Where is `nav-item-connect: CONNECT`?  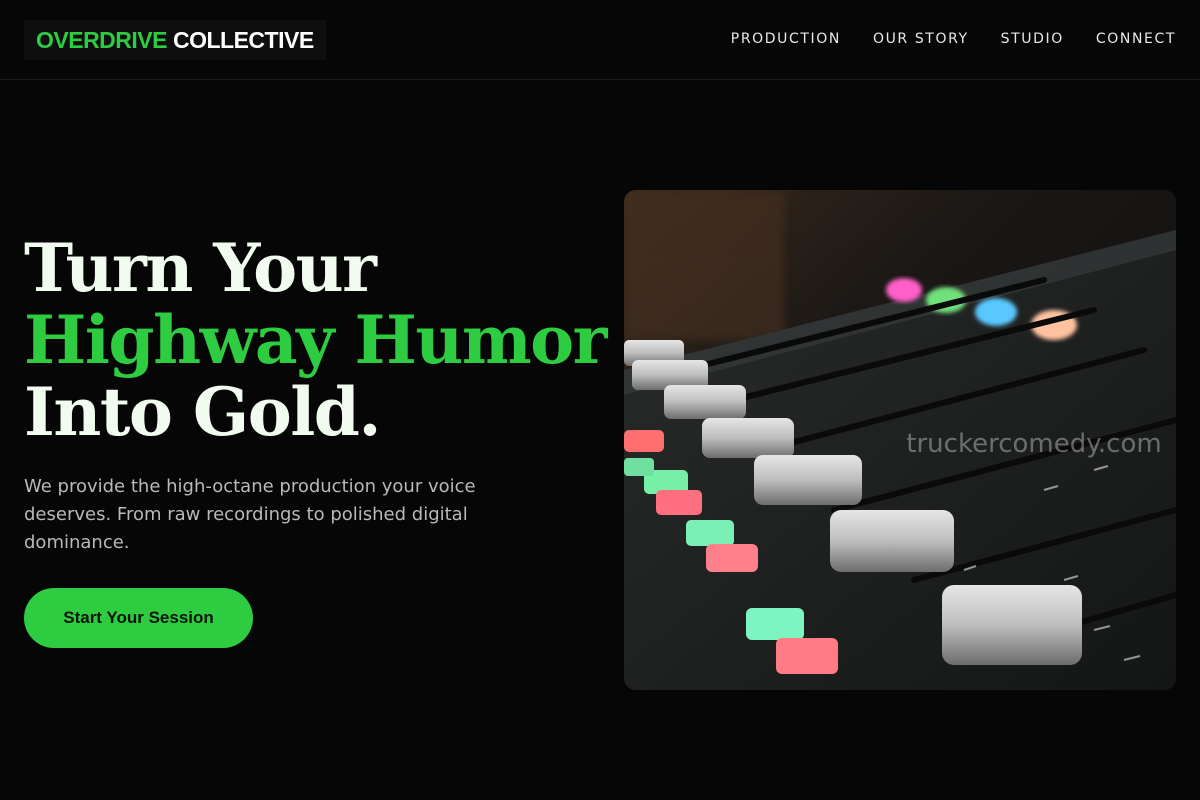
nav-item-connect: CONNECT is located at coordinates (1136, 39).